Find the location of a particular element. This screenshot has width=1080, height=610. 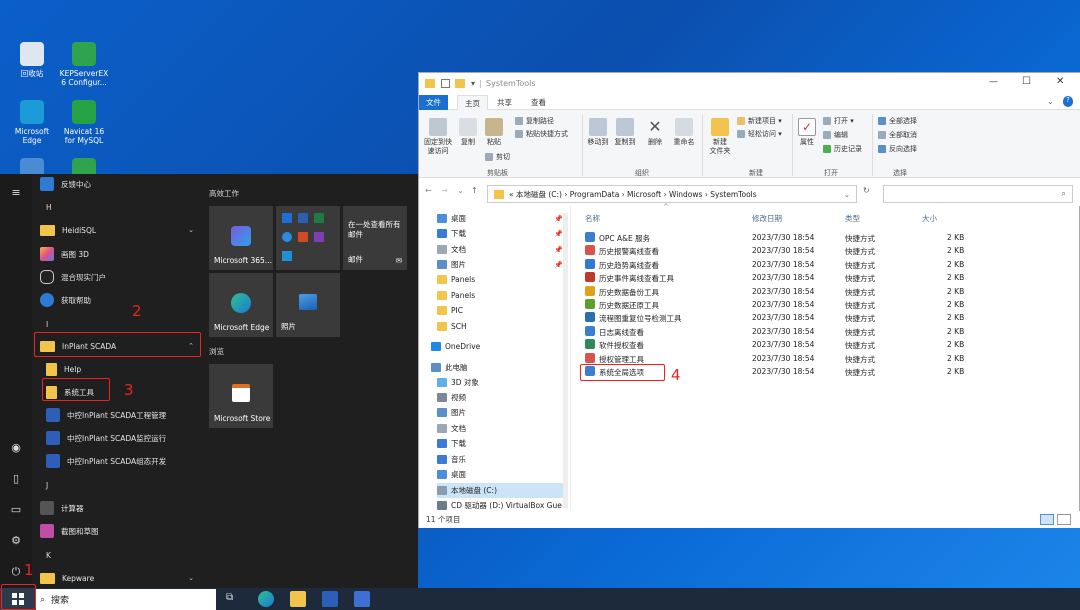

file-row: 授权管理工具 2023/7/30 18:54 快捷方式 2 KB is located at coordinates (829, 358).